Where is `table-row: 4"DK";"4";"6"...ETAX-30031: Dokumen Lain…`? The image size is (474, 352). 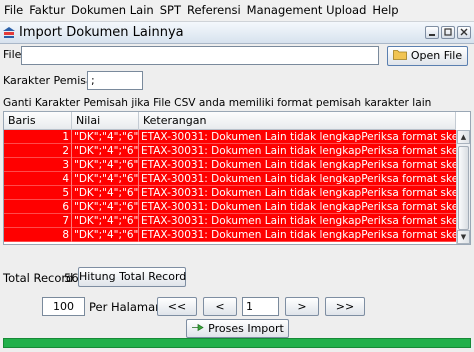
table-row: 4"DK";"4";"6"...ETAX-30031: Dokumen Lain… is located at coordinates (230, 179).